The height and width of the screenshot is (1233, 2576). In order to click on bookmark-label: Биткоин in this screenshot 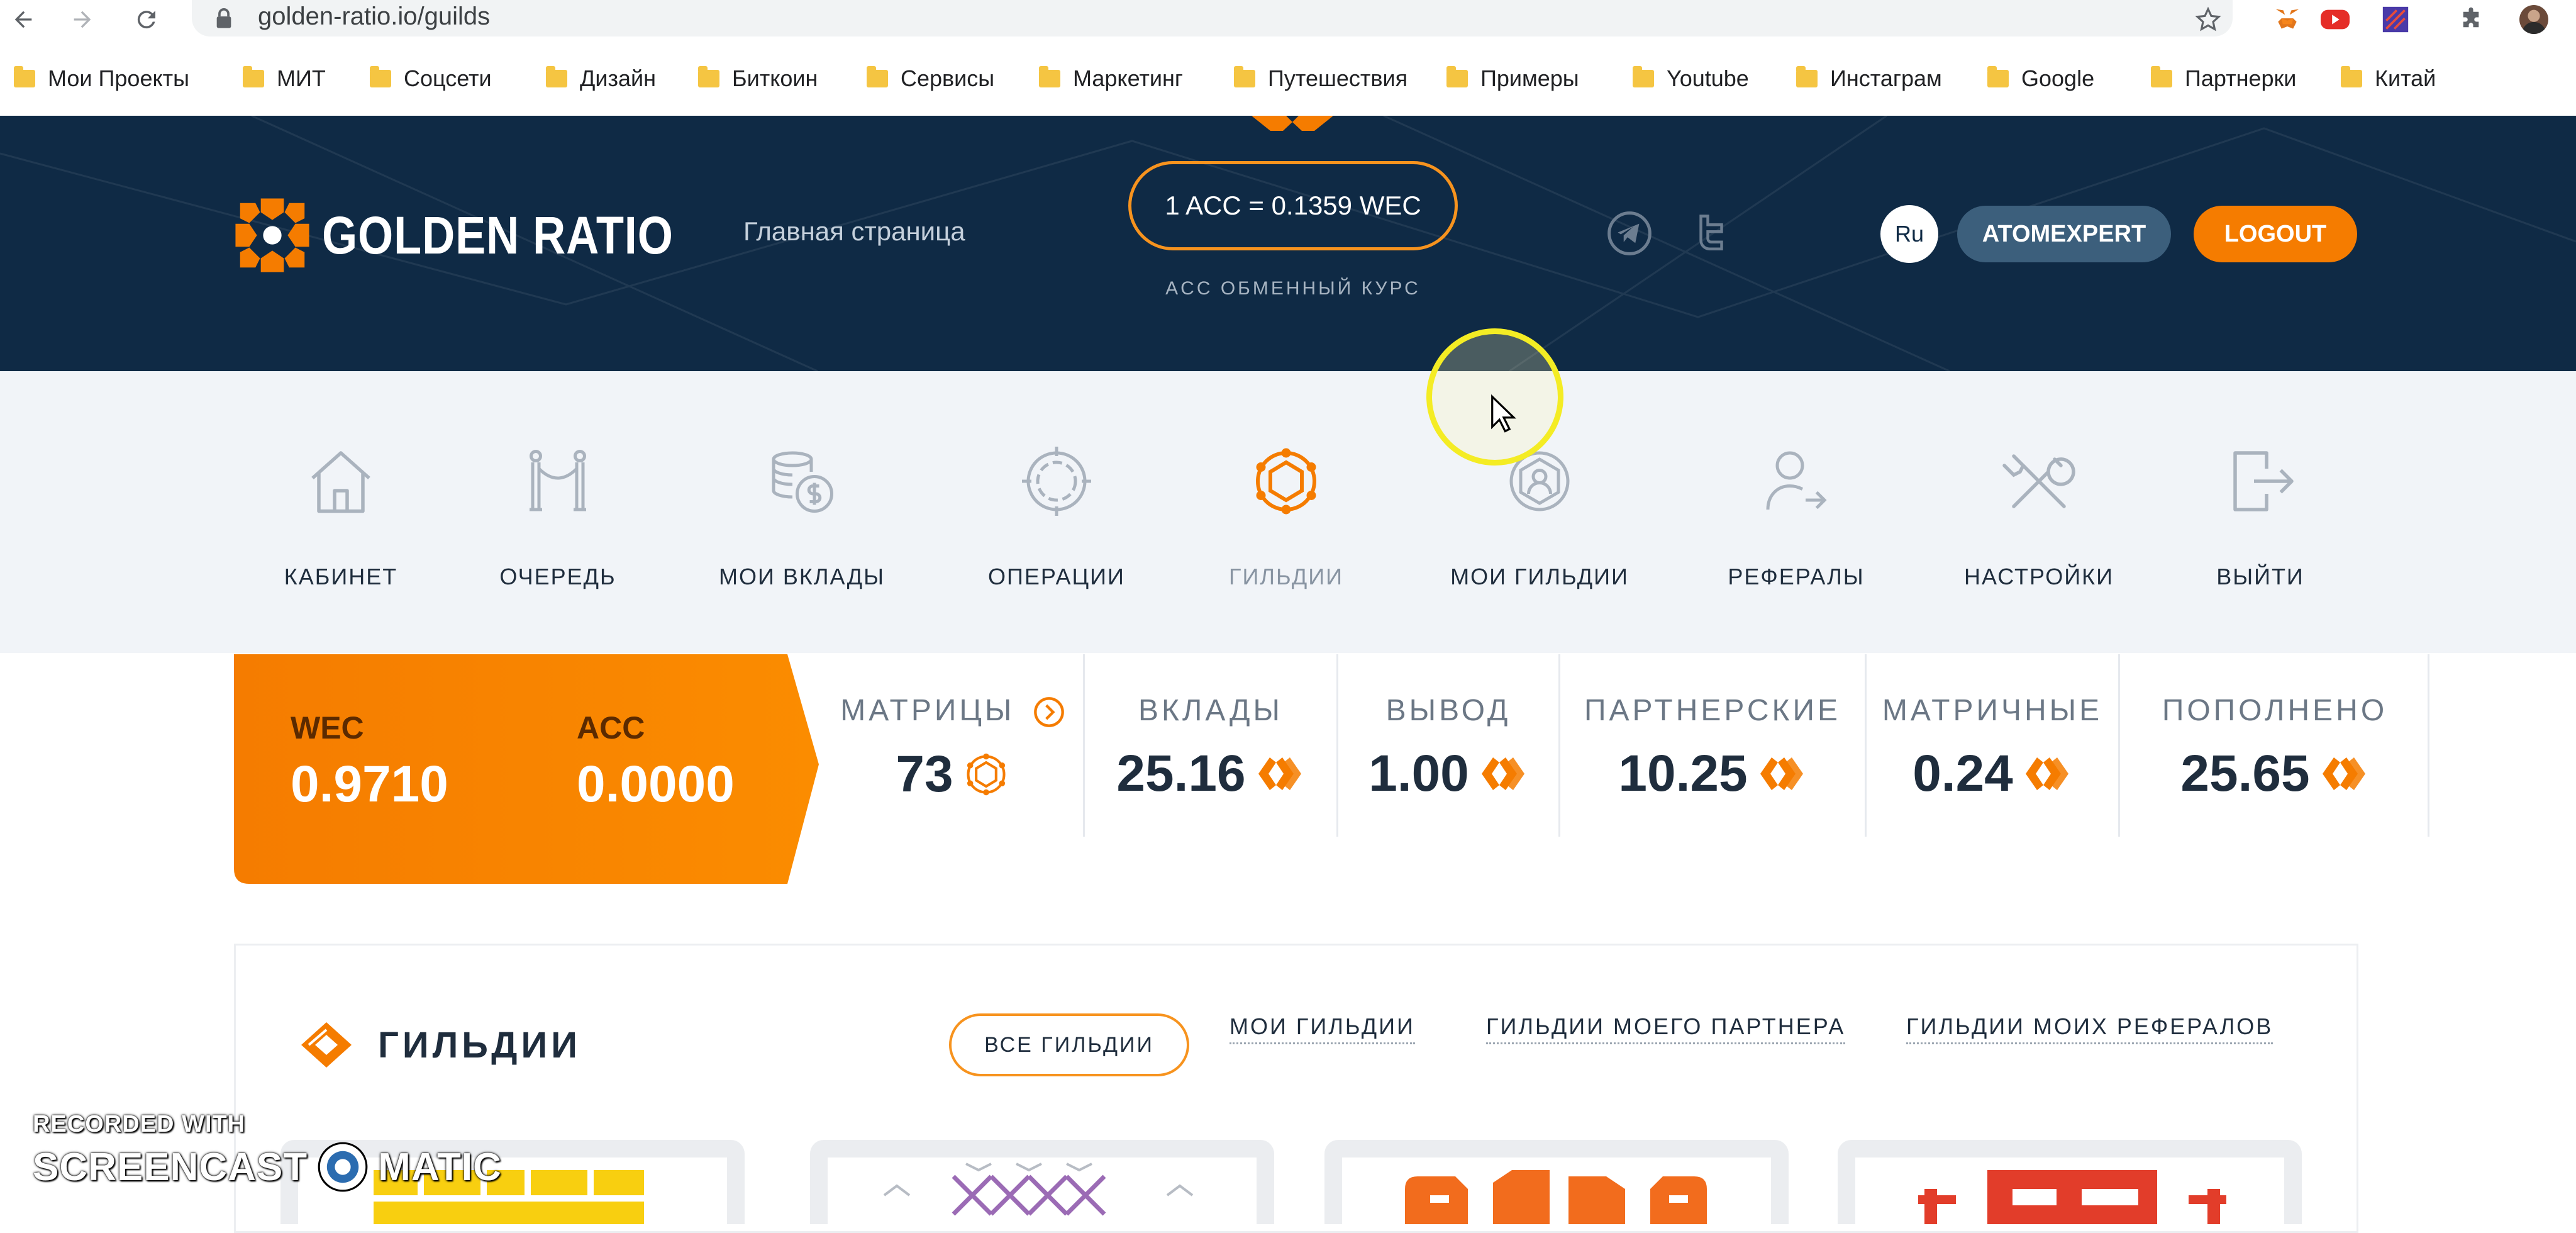, I will do `click(775, 78)`.